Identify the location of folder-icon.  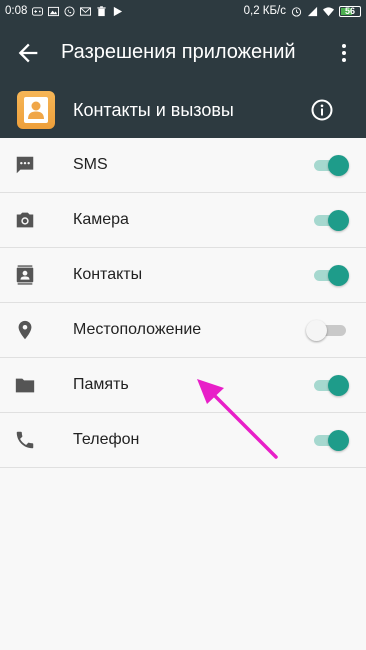
(25, 385).